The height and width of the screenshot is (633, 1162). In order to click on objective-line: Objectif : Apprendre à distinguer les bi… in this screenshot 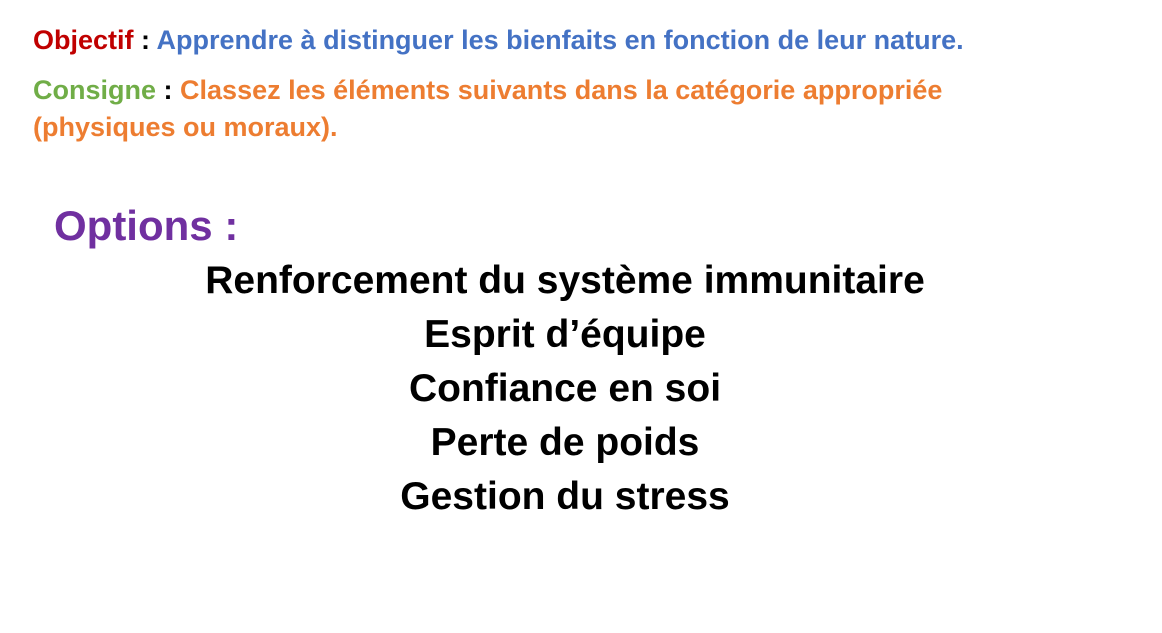, I will do `click(498, 40)`.